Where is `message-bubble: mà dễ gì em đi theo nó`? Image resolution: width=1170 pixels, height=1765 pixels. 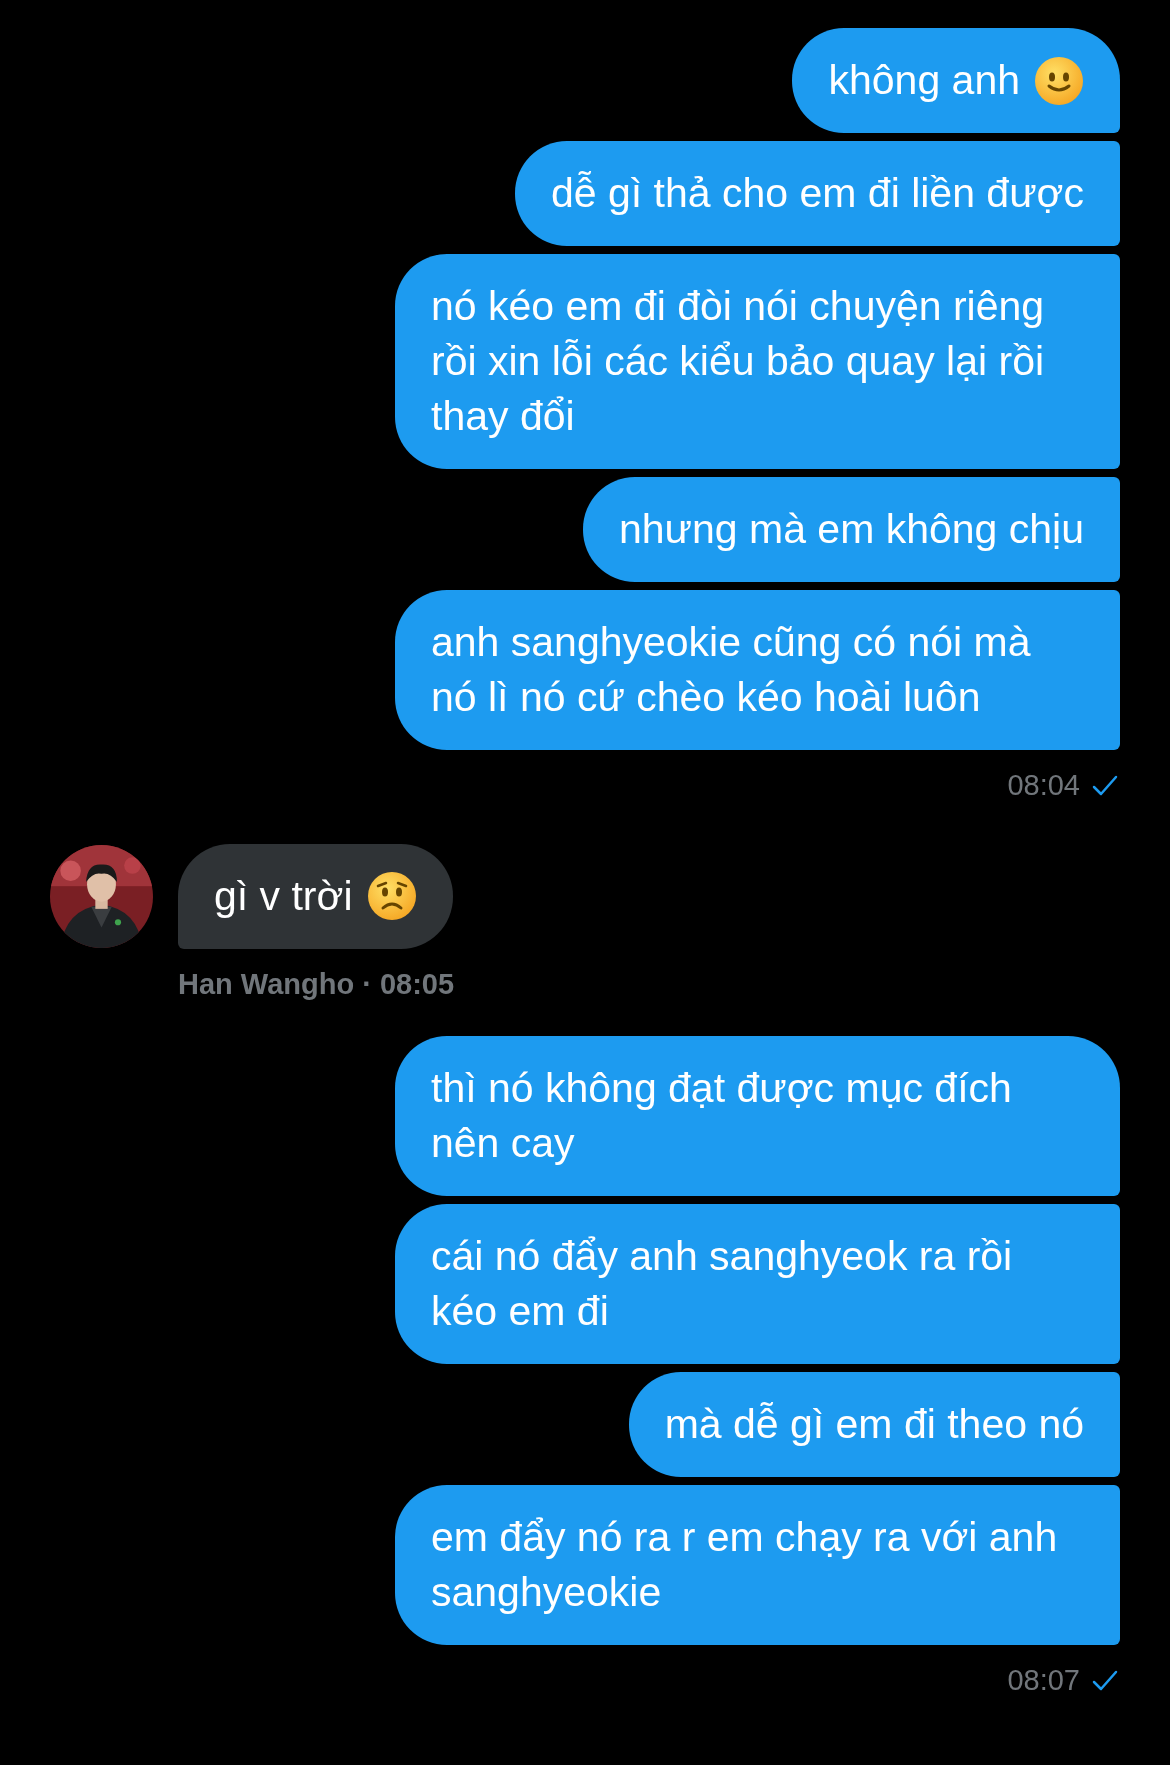
message-bubble: mà dễ gì em đi theo nó is located at coordinates (874, 1424).